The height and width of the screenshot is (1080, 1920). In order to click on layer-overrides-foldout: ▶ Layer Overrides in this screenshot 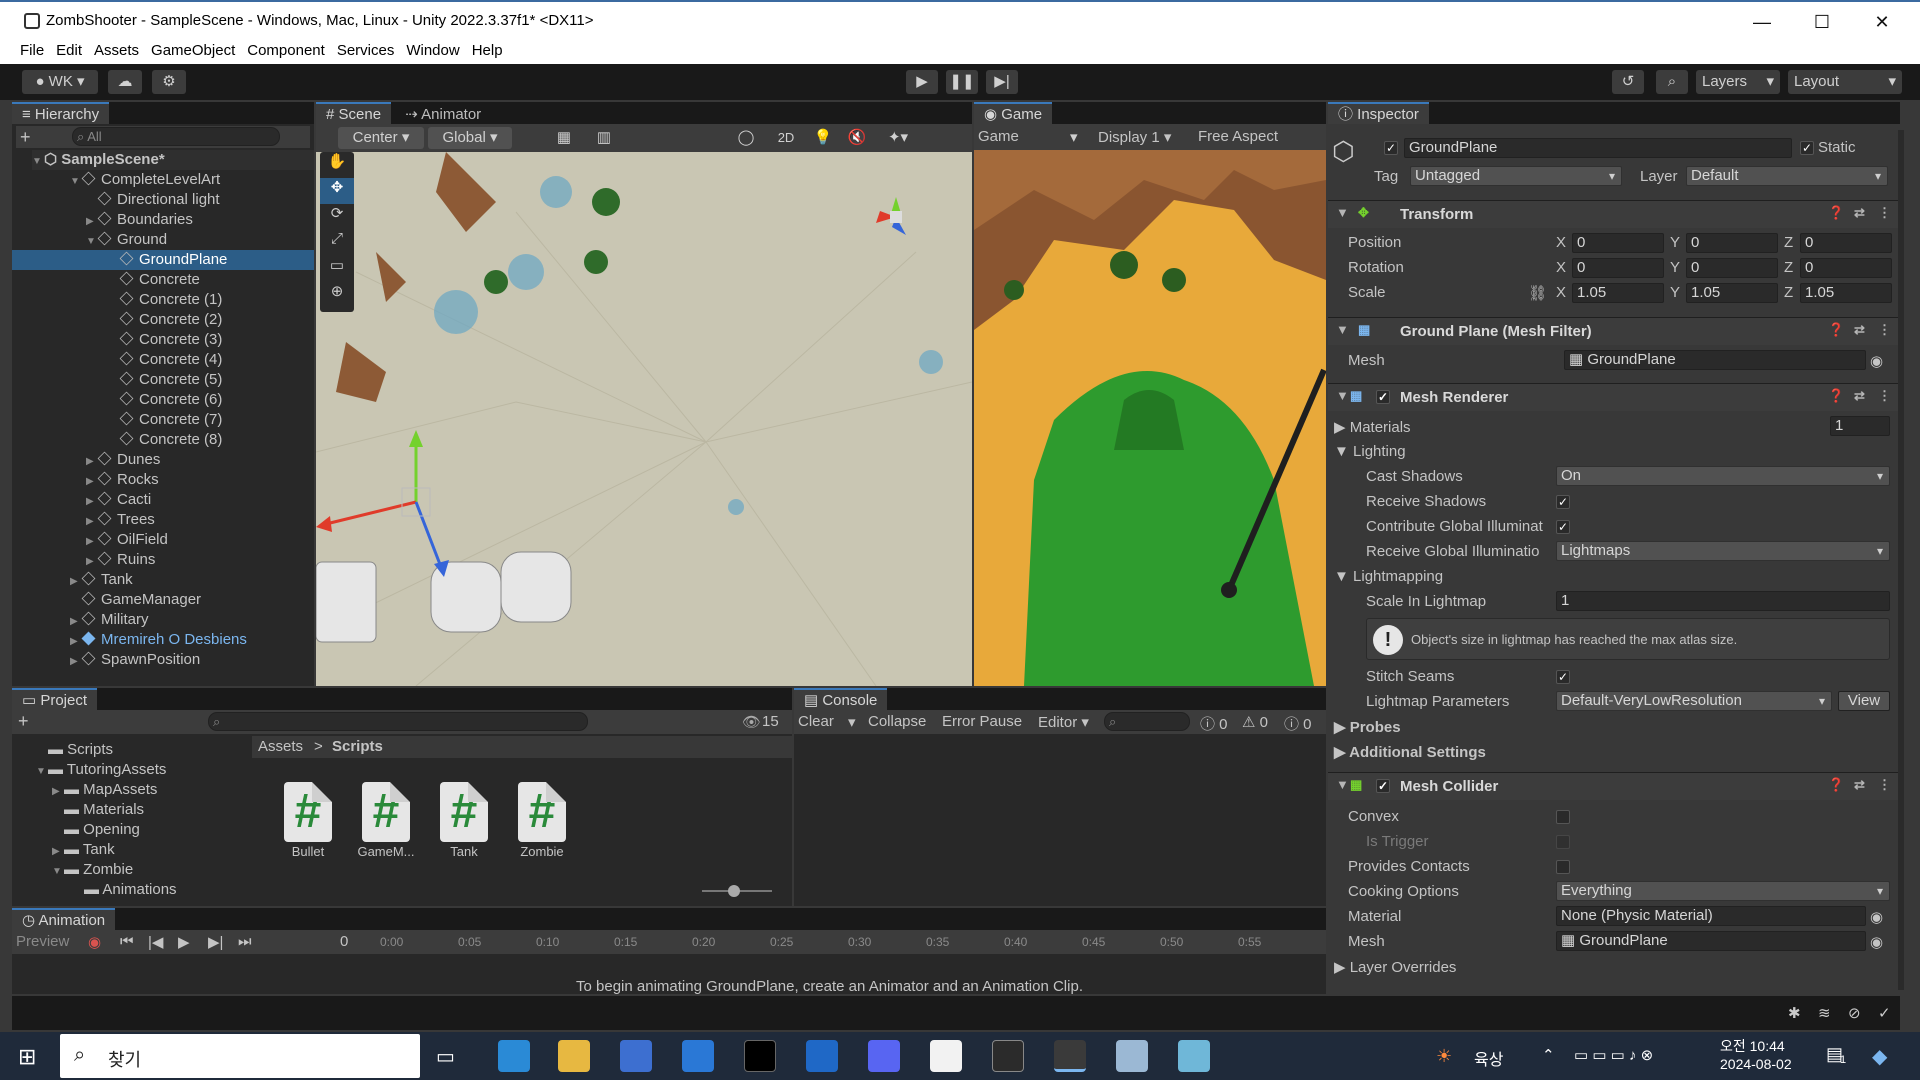, I will do `click(1395, 967)`.